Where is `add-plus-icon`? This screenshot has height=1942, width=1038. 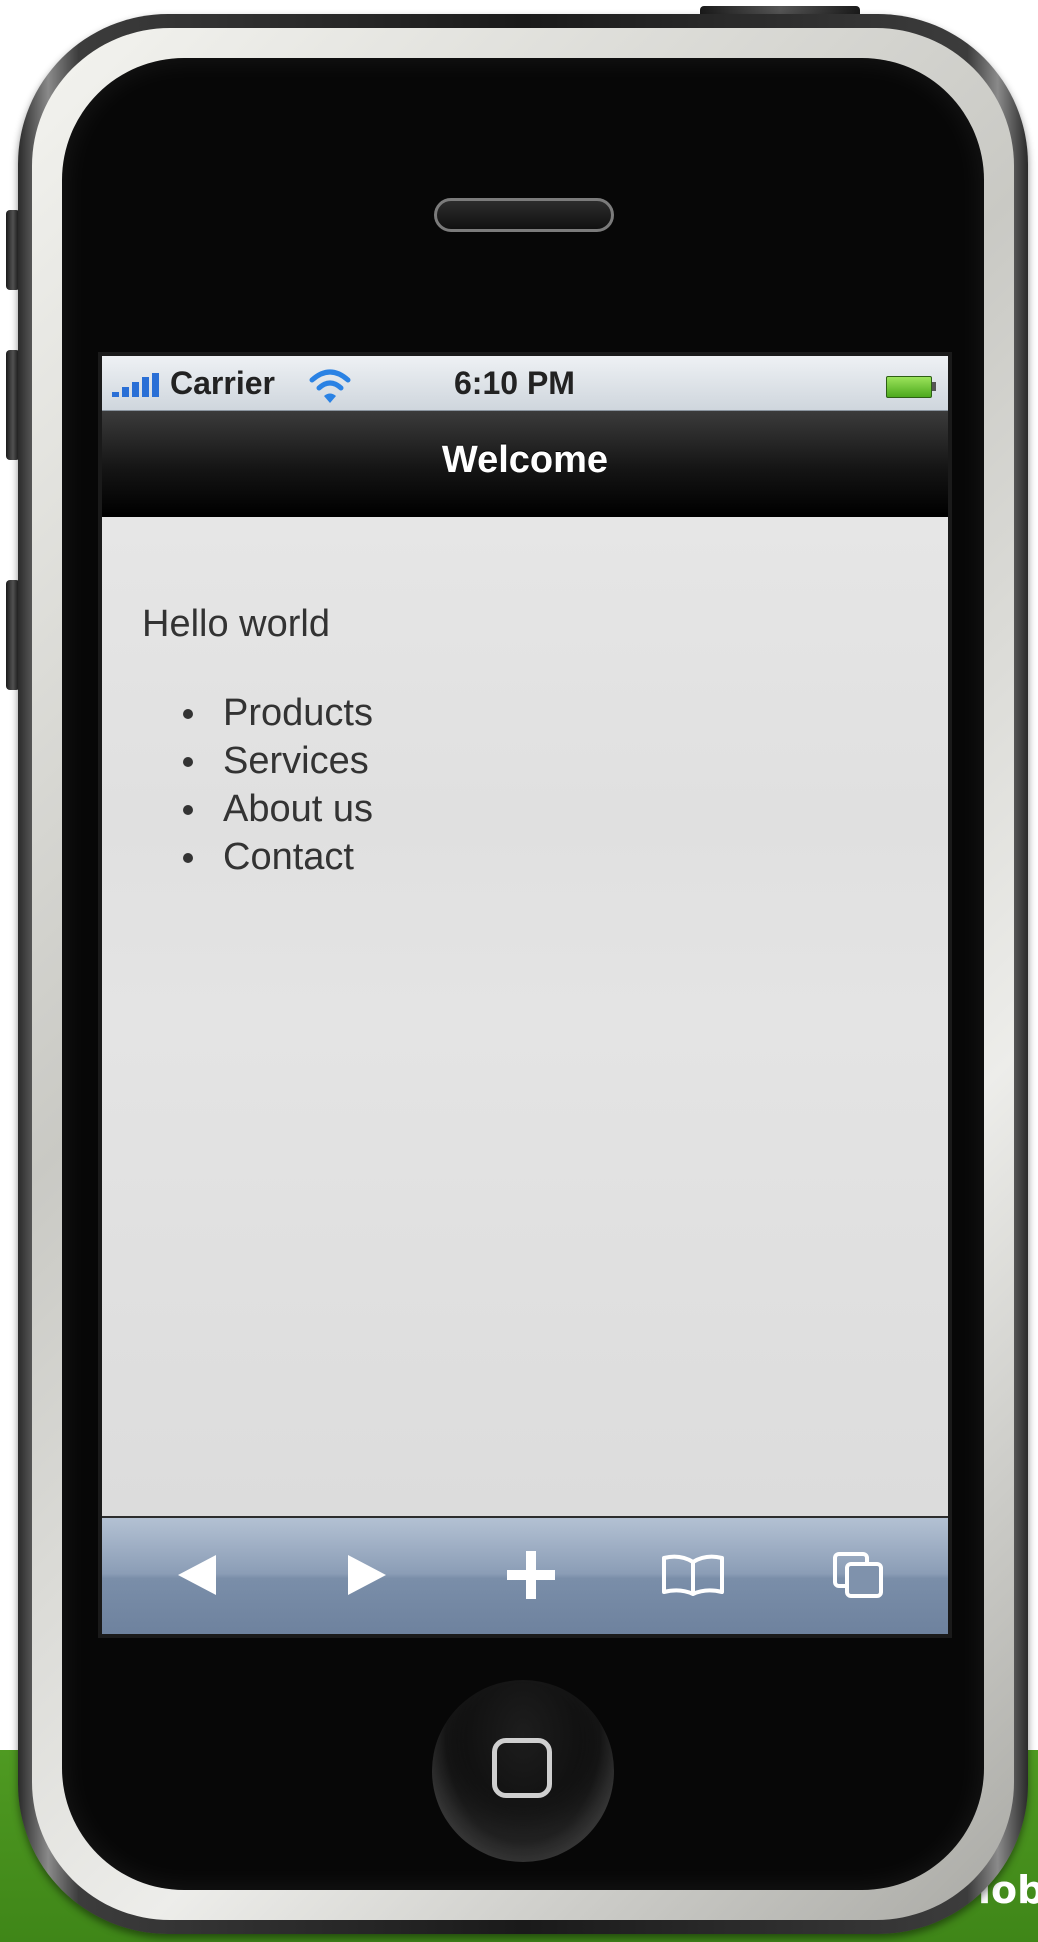 add-plus-icon is located at coordinates (531, 1575).